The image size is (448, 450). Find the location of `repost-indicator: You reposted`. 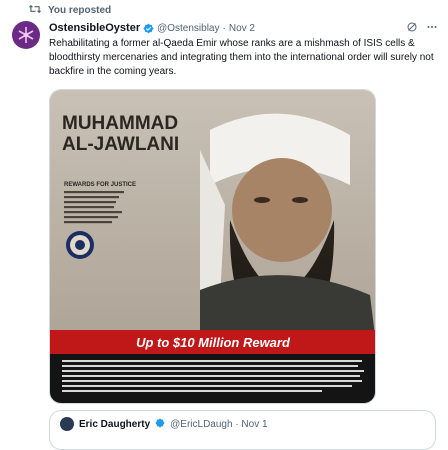

repost-indicator: You reposted is located at coordinates (69, 10).